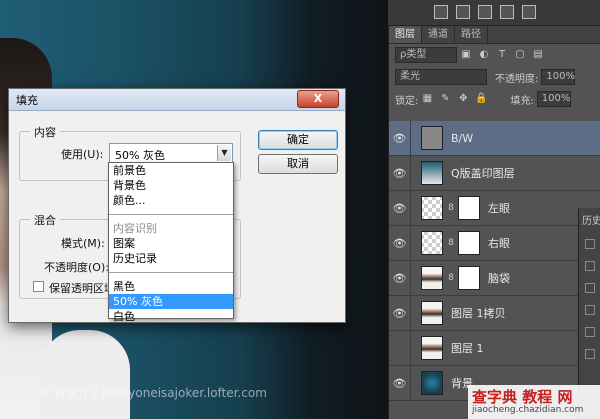 The image size is (600, 419). Describe the element at coordinates (499, 243) in the screenshot. I see `layer-name: 右眼` at that location.